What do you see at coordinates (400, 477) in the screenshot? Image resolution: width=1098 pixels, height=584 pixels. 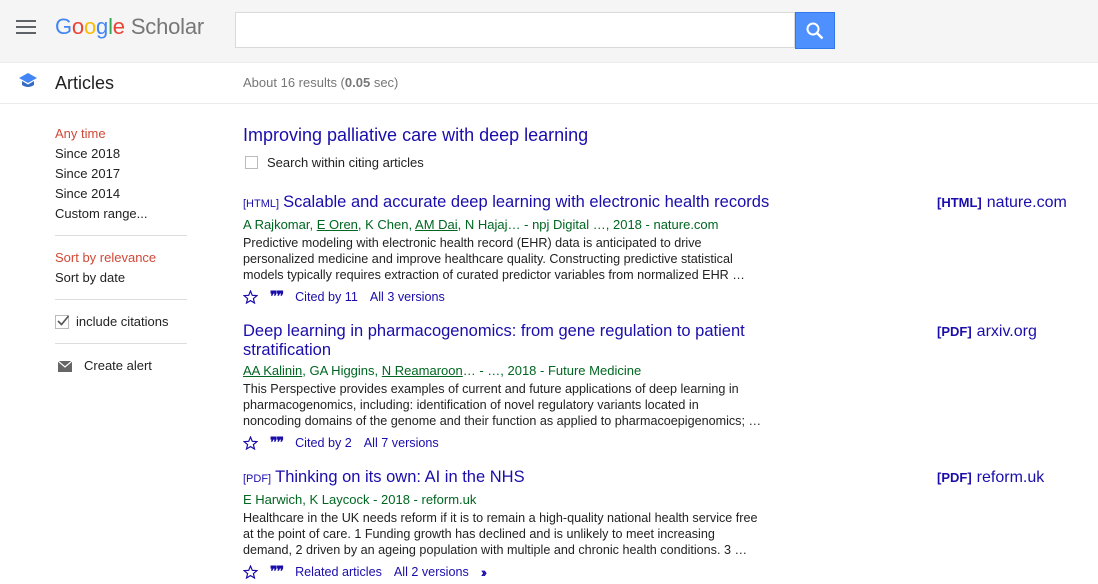 I see `result-title-text: Thinking on its own: AI in the NHS` at bounding box center [400, 477].